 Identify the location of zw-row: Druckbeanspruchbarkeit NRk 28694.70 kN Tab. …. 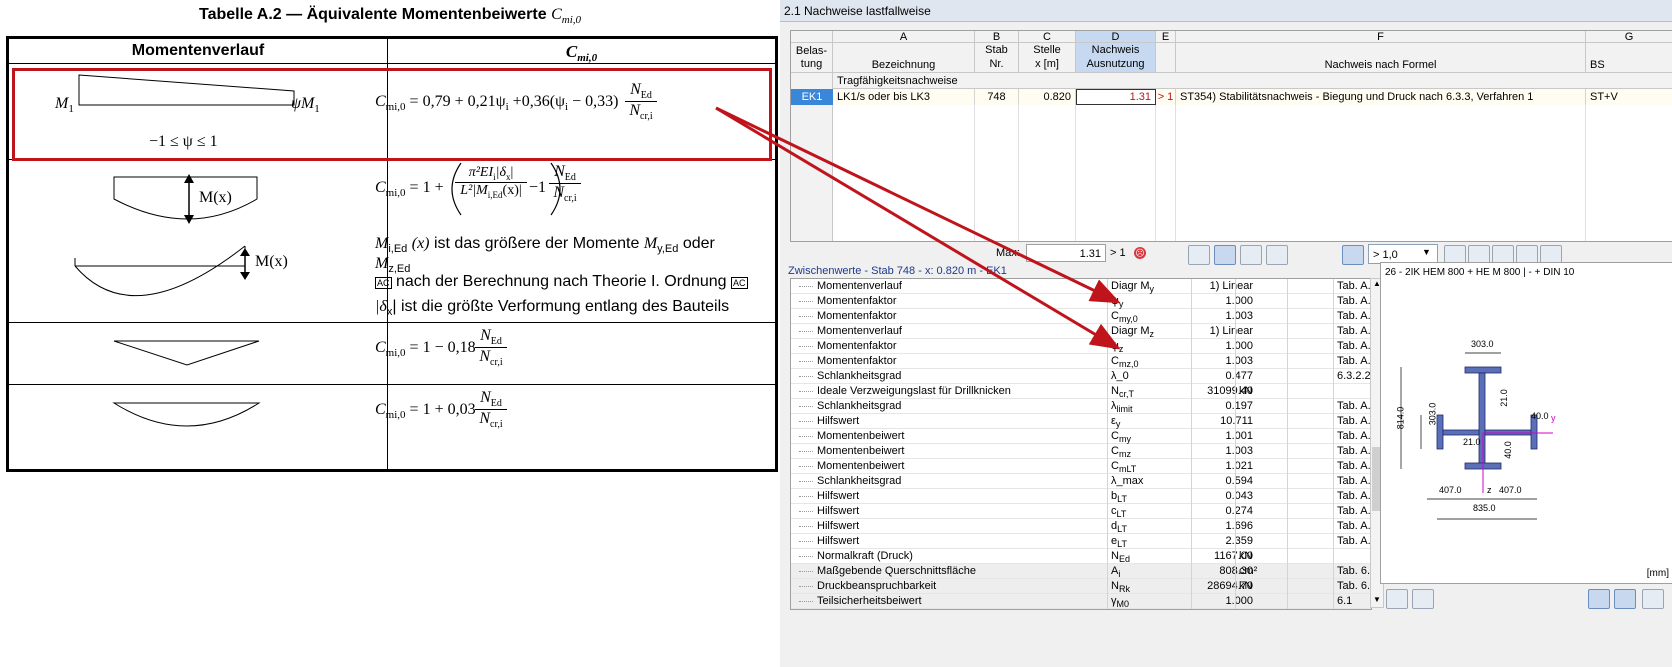
(1081, 586).